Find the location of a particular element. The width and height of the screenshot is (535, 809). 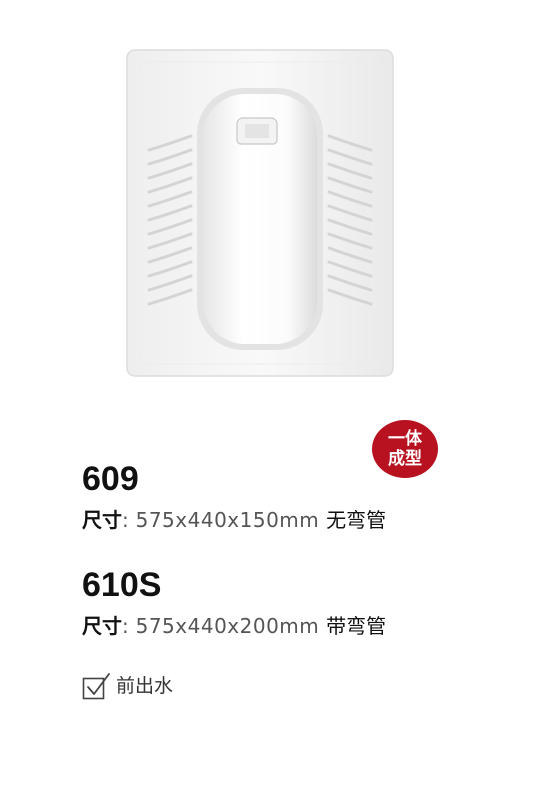

dimensions-value: 575x440x200mm is located at coordinates (227, 626).